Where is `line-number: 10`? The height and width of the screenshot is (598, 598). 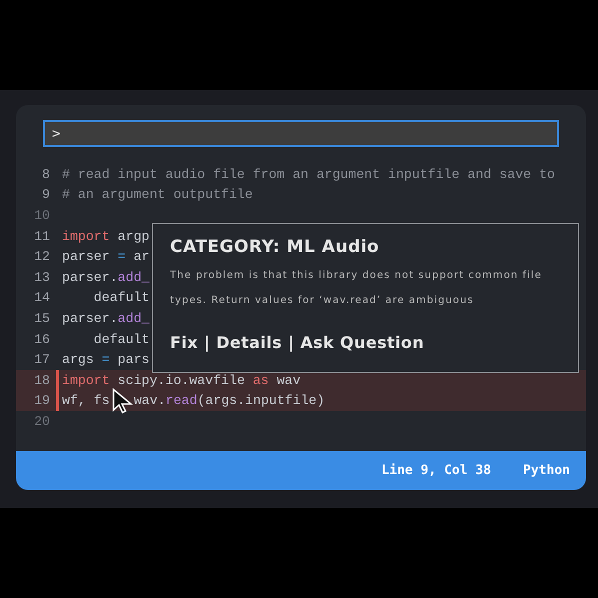 line-number: 10 is located at coordinates (41, 215).